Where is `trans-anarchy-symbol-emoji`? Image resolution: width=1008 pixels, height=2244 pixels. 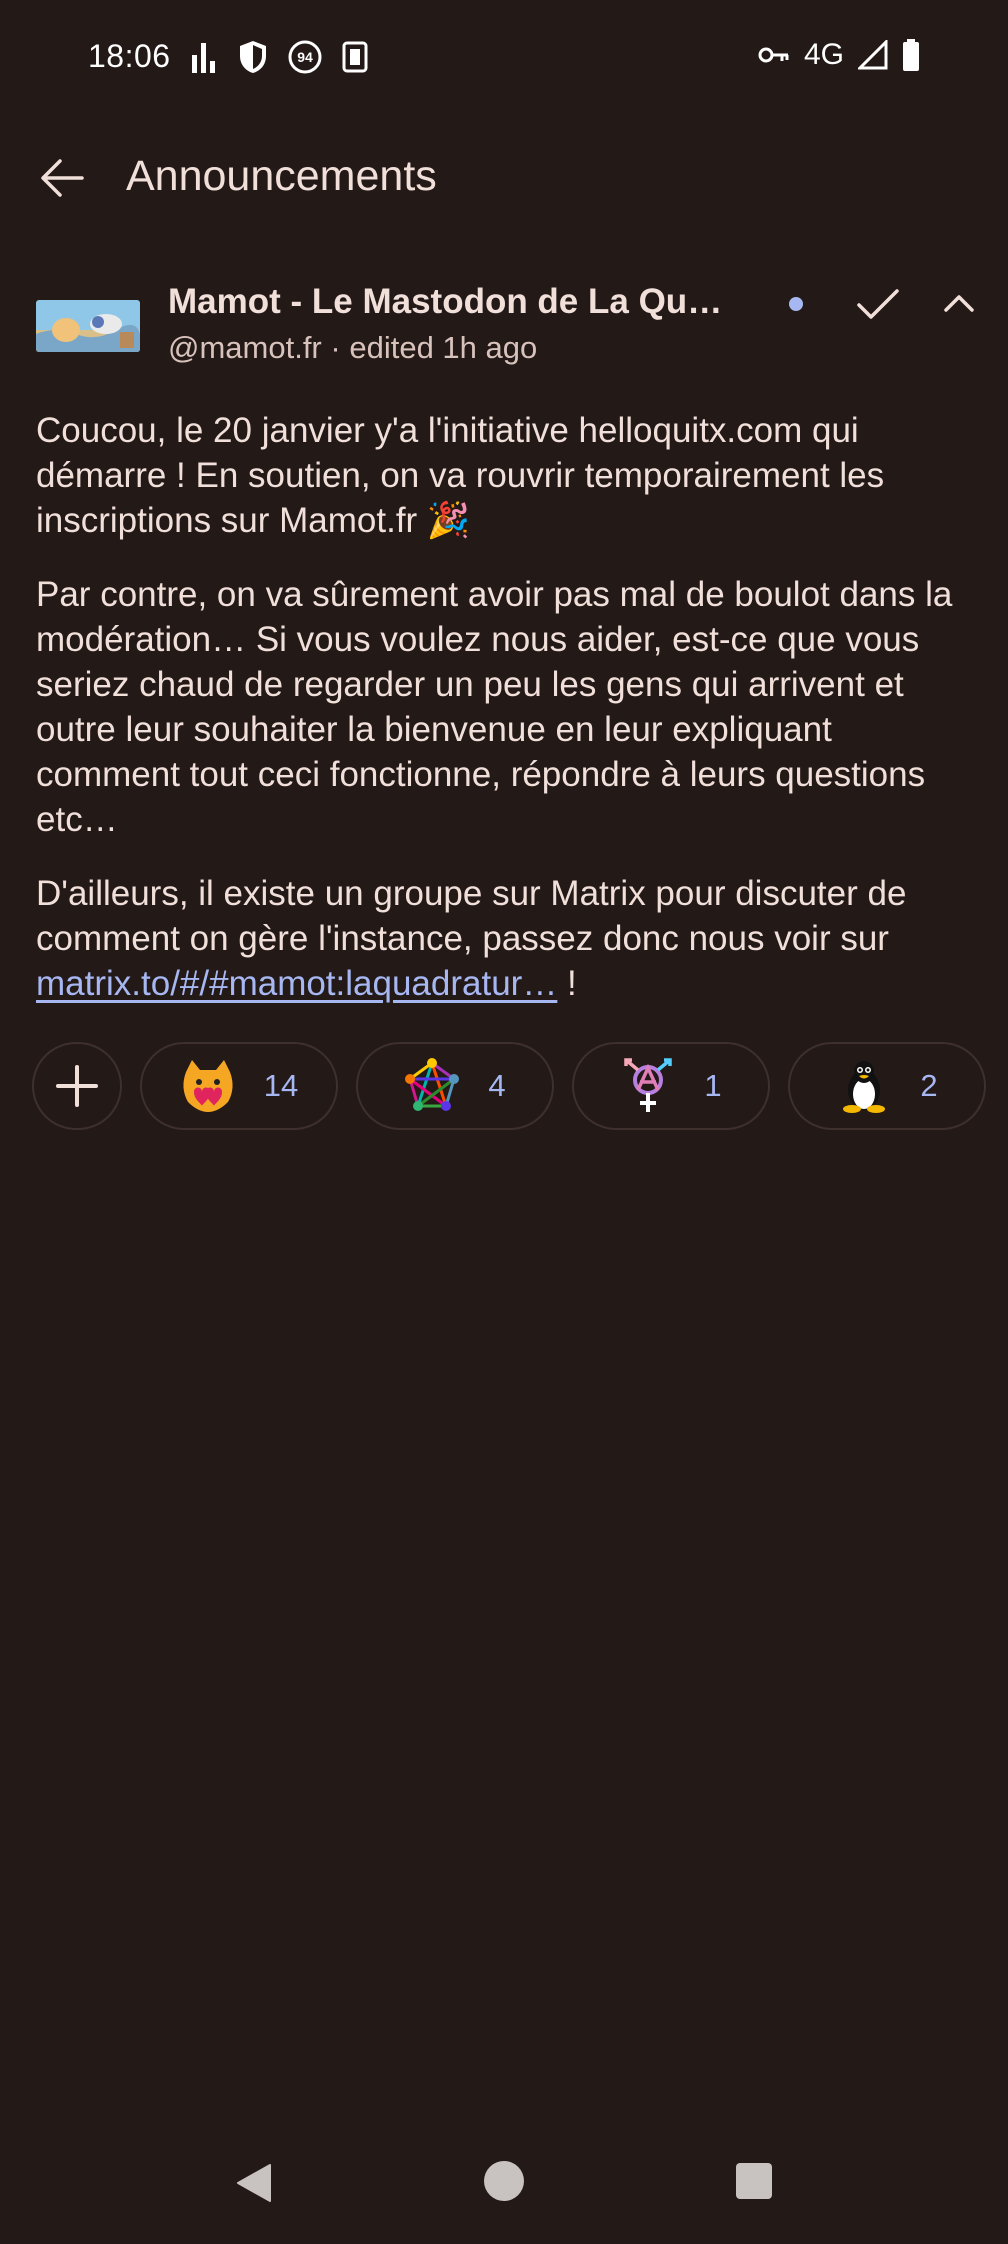
trans-anarchy-symbol-emoji is located at coordinates (648, 1085).